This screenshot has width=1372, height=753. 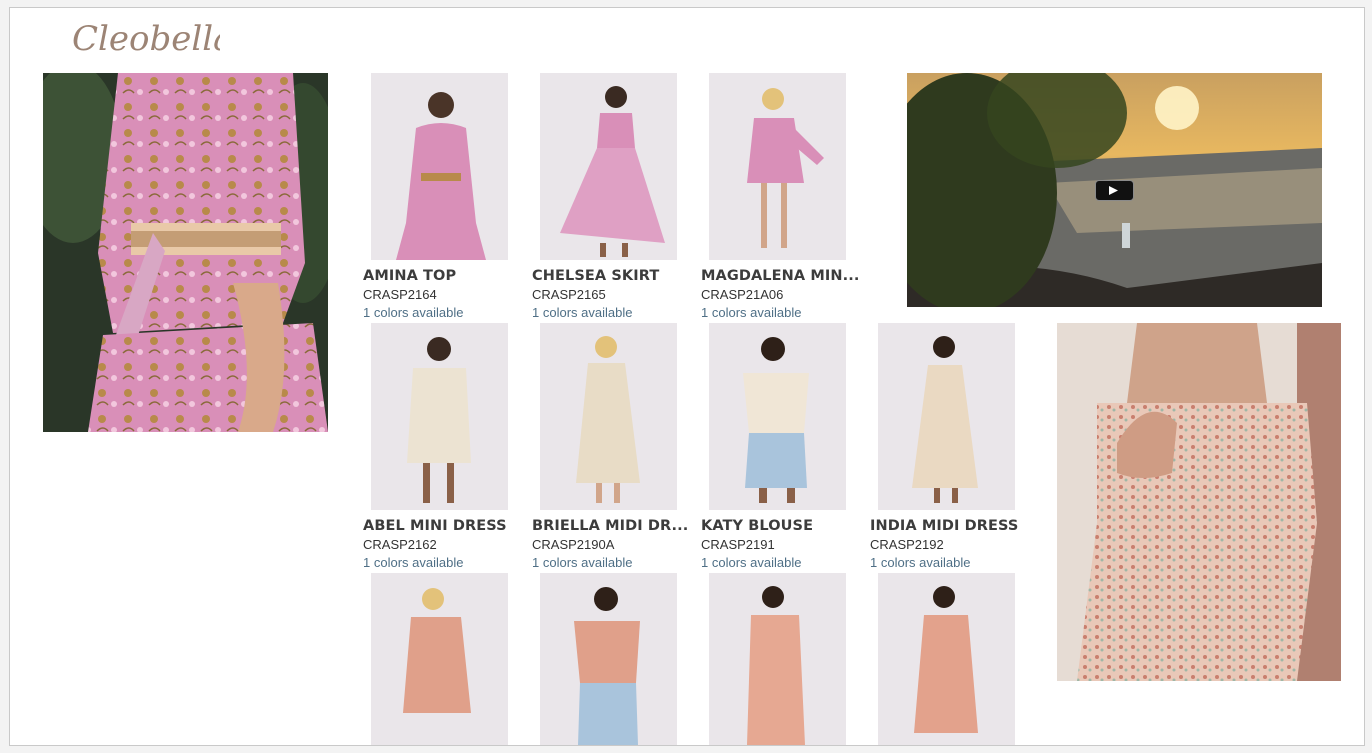 I want to click on product-name: CHELSEA SKIRT, so click(x=627, y=276).